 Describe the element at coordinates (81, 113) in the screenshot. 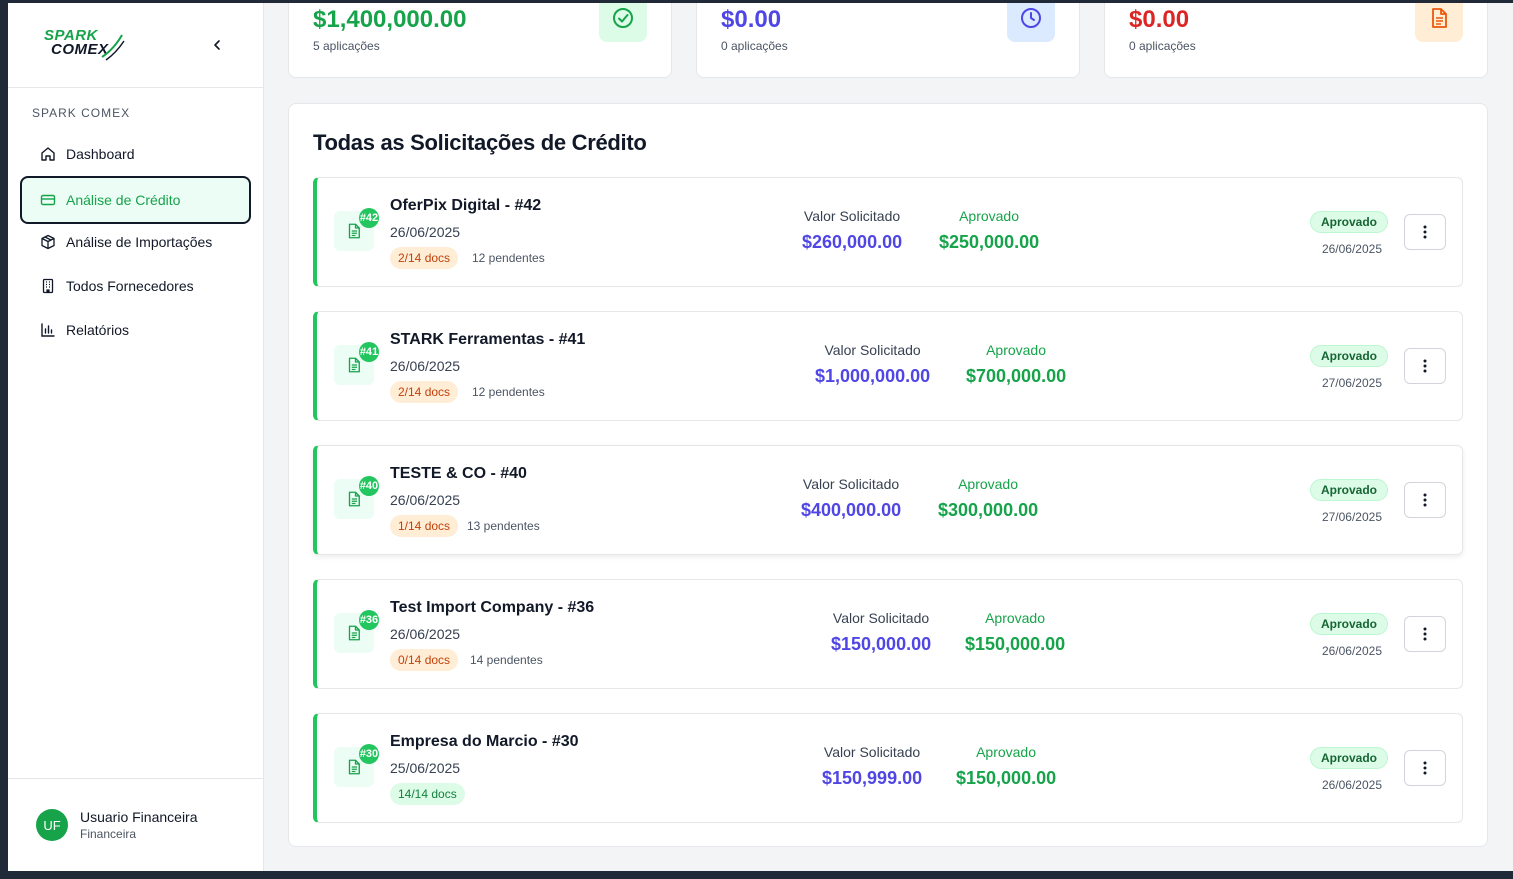

I see `sidebar-section-label: SPARK COMEX` at that location.